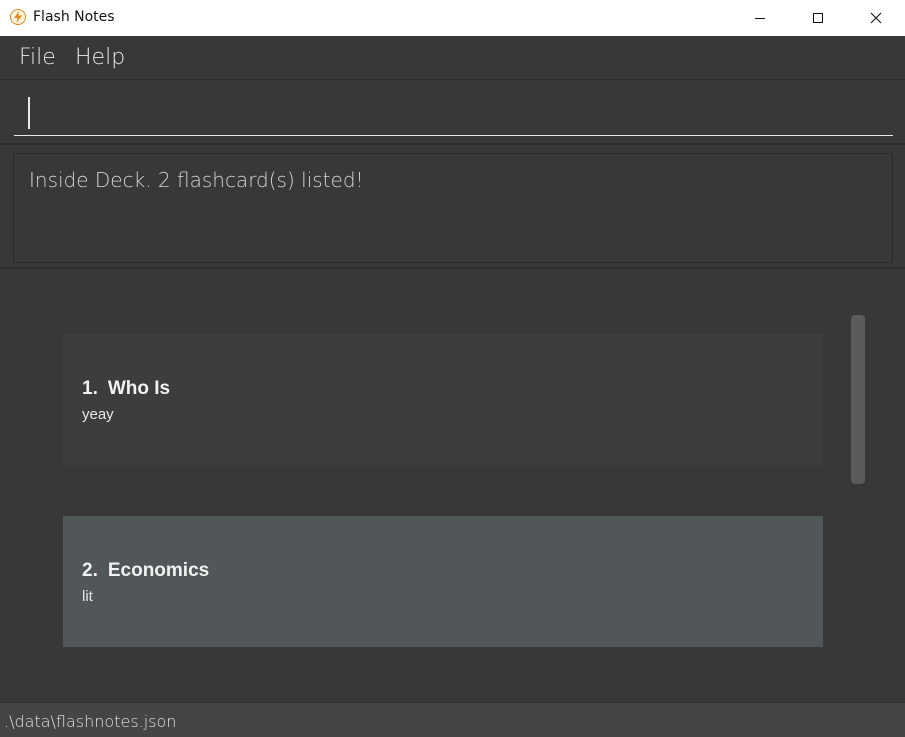 The width and height of the screenshot is (905, 737). Describe the element at coordinates (158, 570) in the screenshot. I see `flashcard-title: Economics` at that location.